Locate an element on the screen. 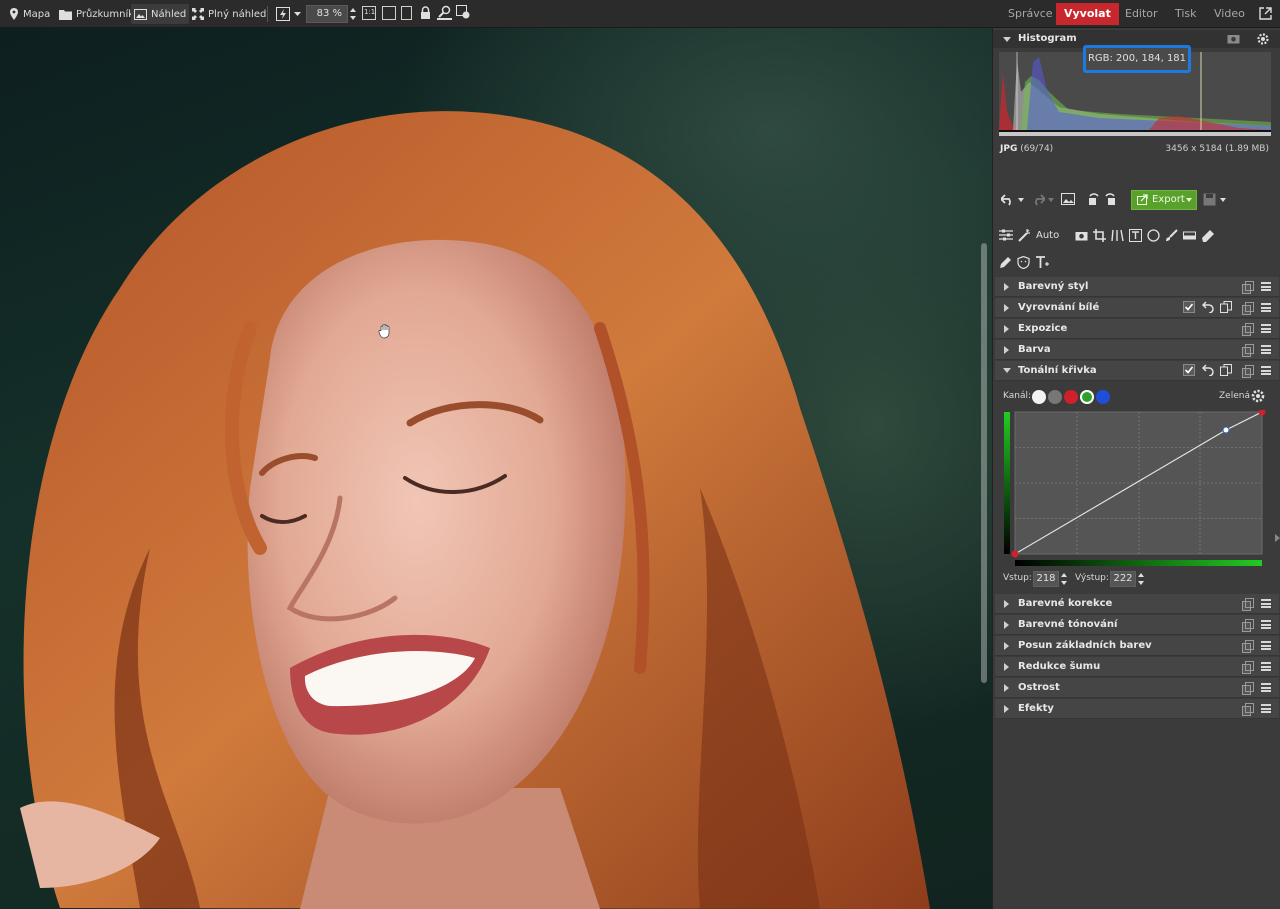 Image resolution: width=1280 pixels, height=909 pixels. zoom-1to1-icon: 1:1 is located at coordinates (369, 13).